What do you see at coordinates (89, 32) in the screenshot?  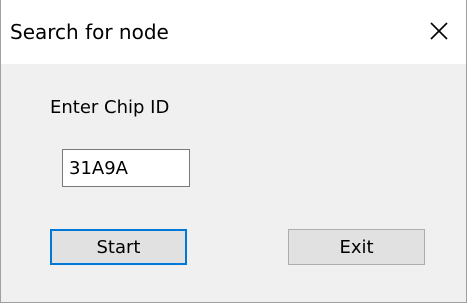 I see `window-title: Search for node` at bounding box center [89, 32].